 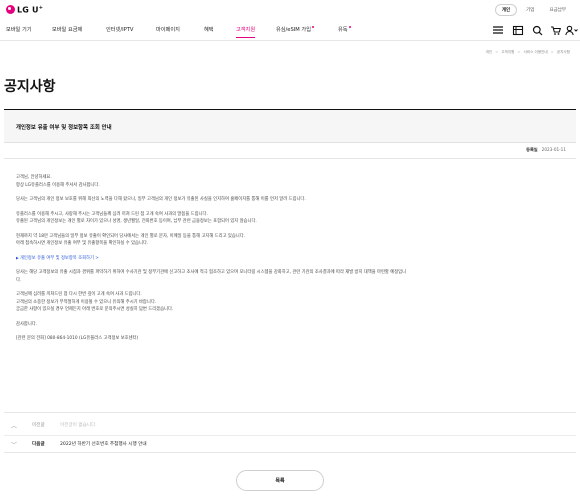 What do you see at coordinates (58, 181) in the screenshot?
I see `paragraph: 고객님, 안녕하세요. 항상 LG유플러스를 이용해 주셔서 감사합니다.` at bounding box center [58, 181].